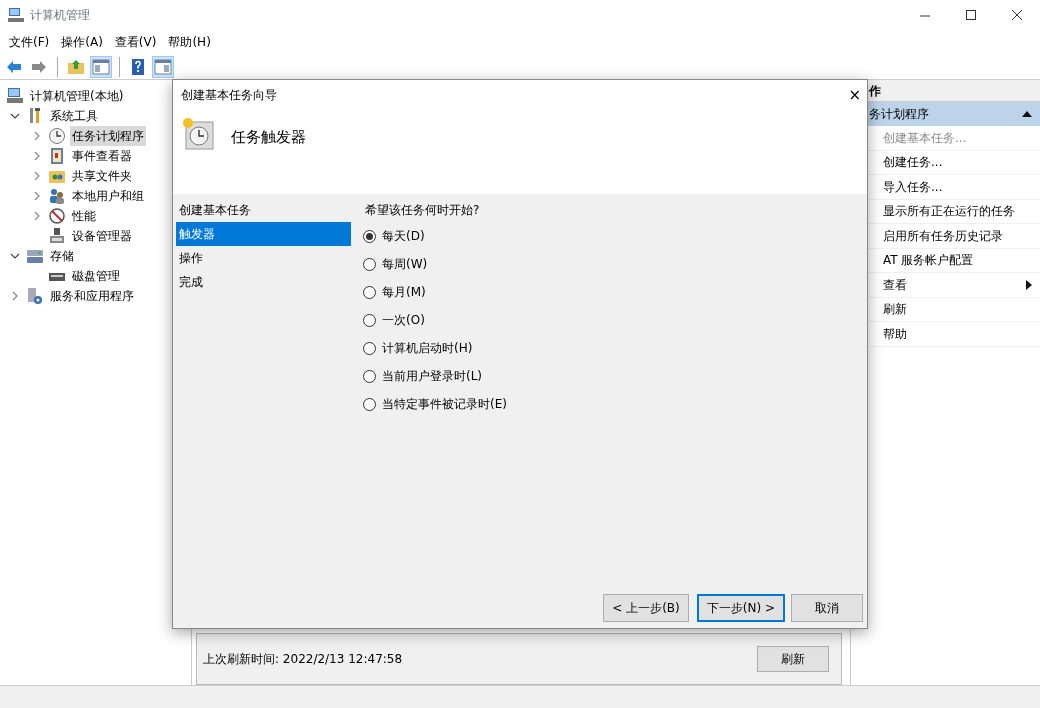  What do you see at coordinates (854, 95) in the screenshot?
I see `close-button: ×` at bounding box center [854, 95].